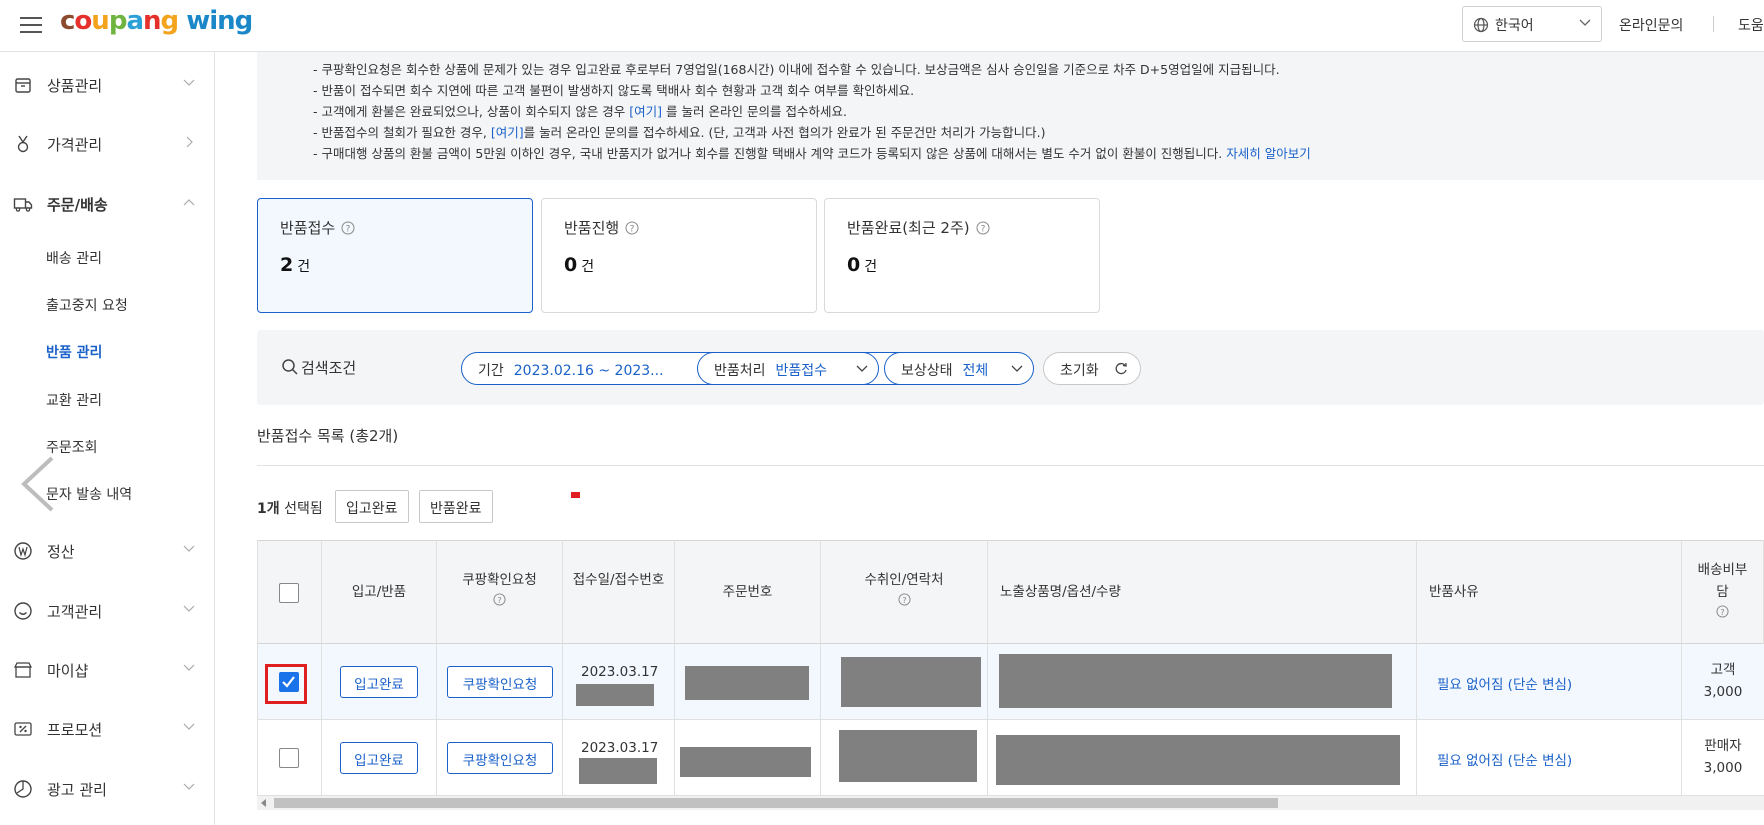 The height and width of the screenshot is (825, 1764). I want to click on return-process-filter: 반품처리 반품접수, so click(788, 368).